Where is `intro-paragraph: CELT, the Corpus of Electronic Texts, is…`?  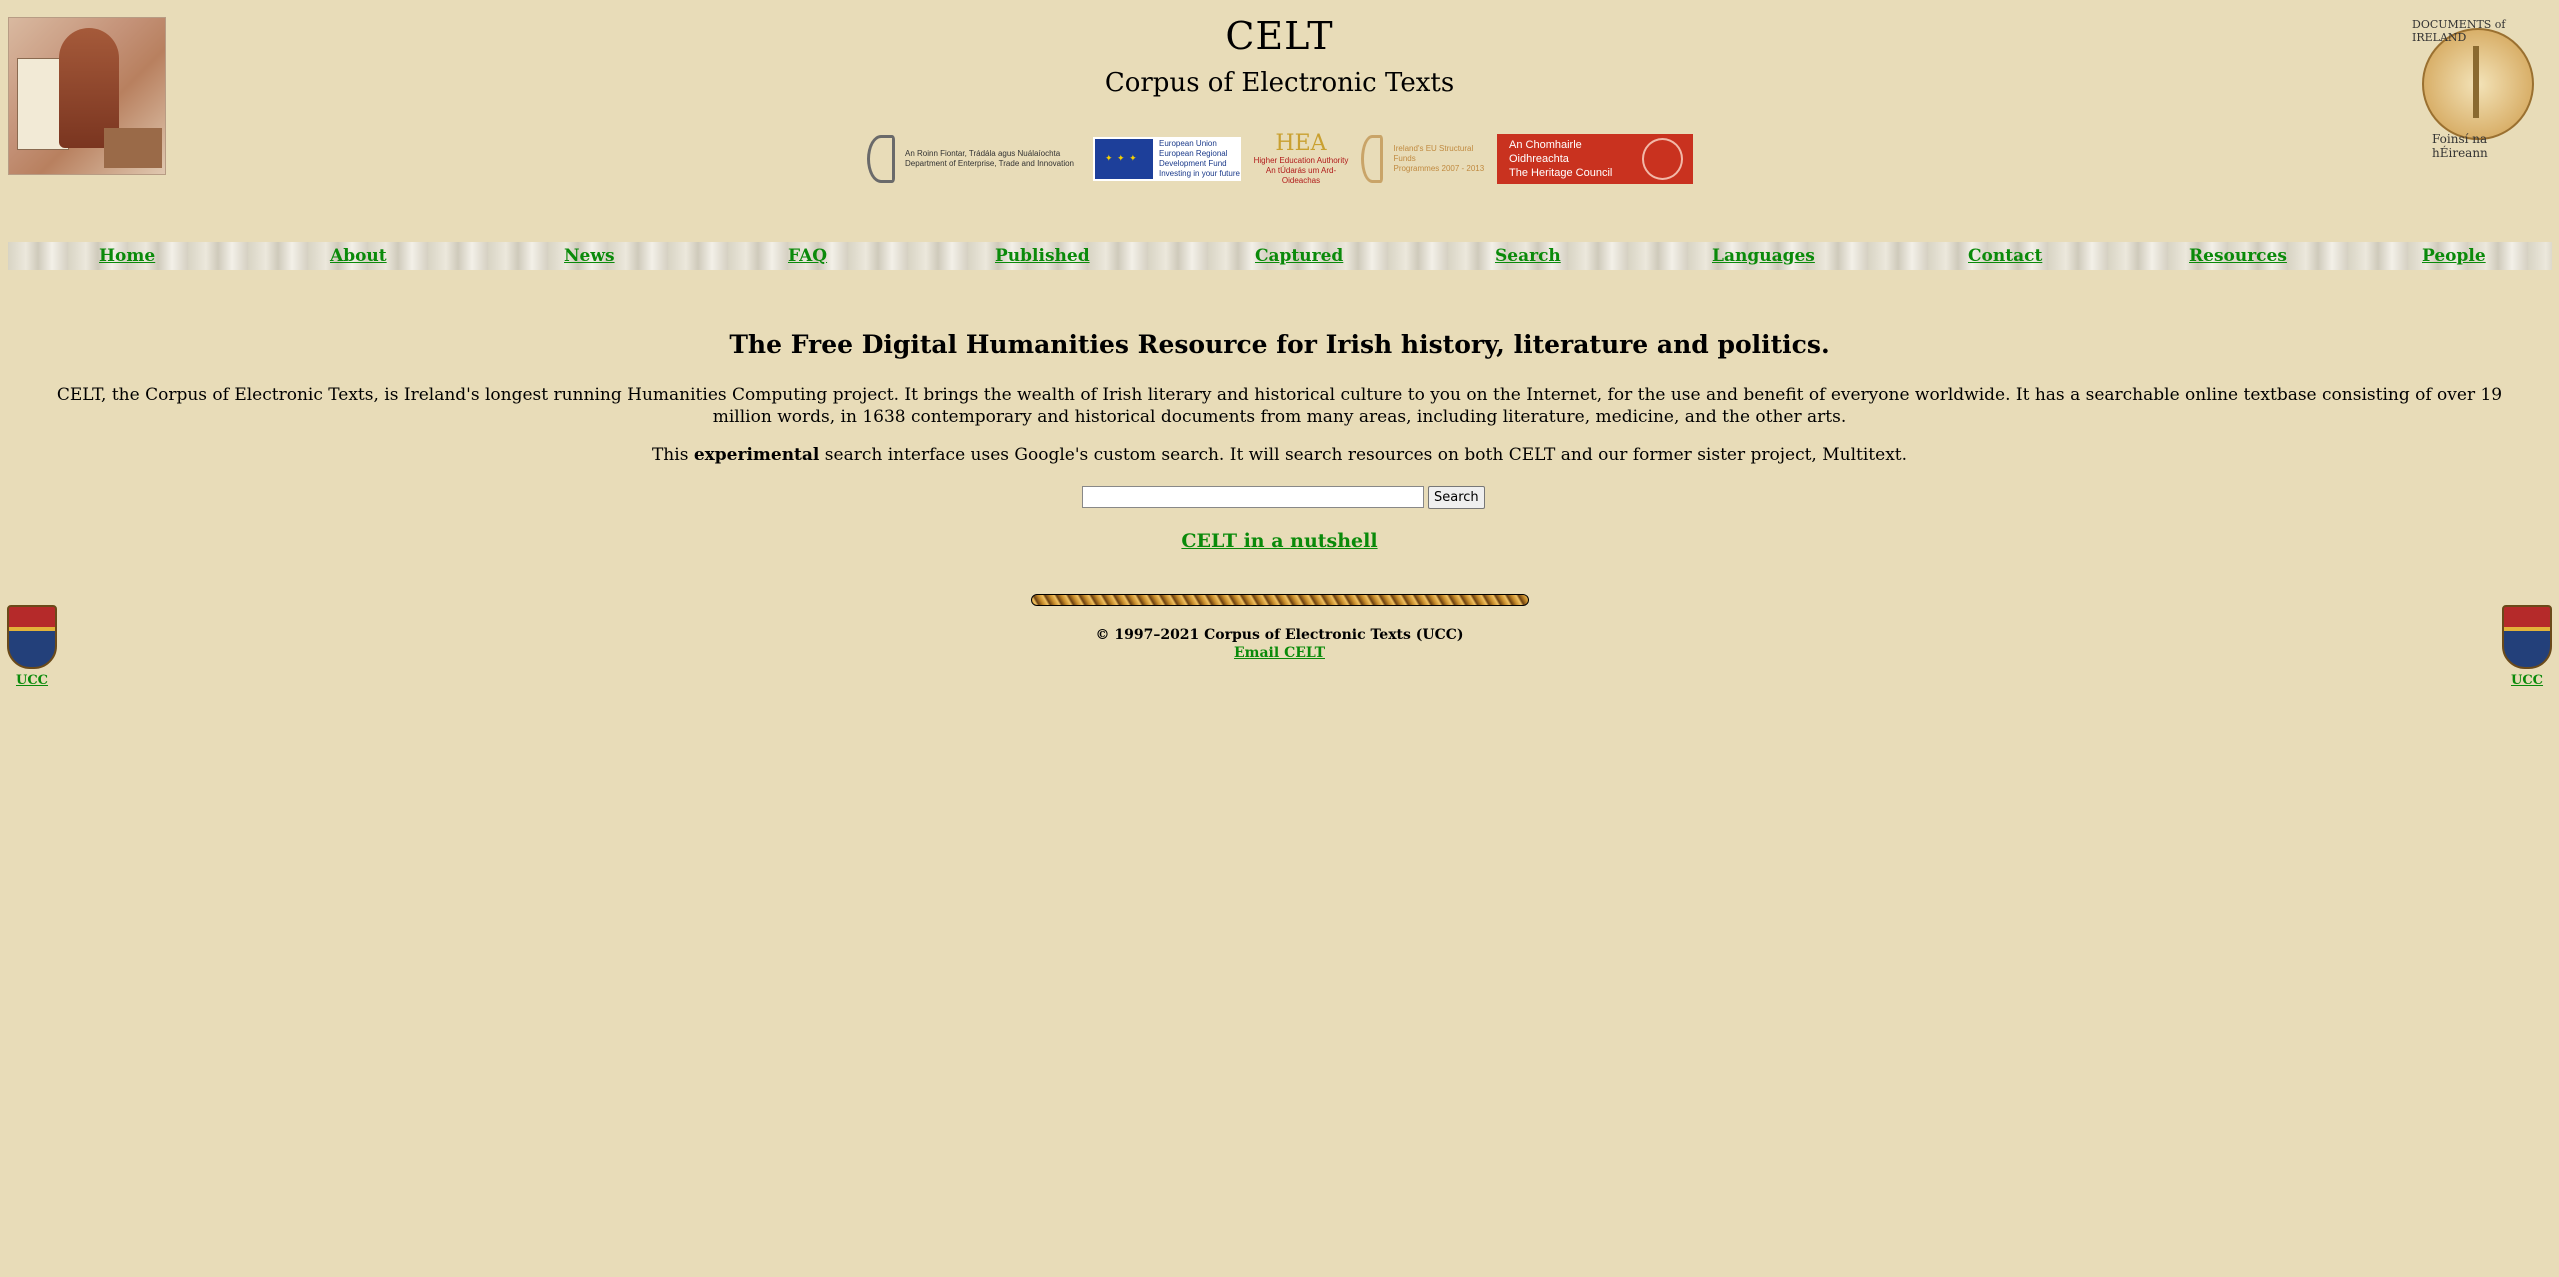
intro-paragraph: CELT, the Corpus of Electronic Texts, is… is located at coordinates (1279, 406).